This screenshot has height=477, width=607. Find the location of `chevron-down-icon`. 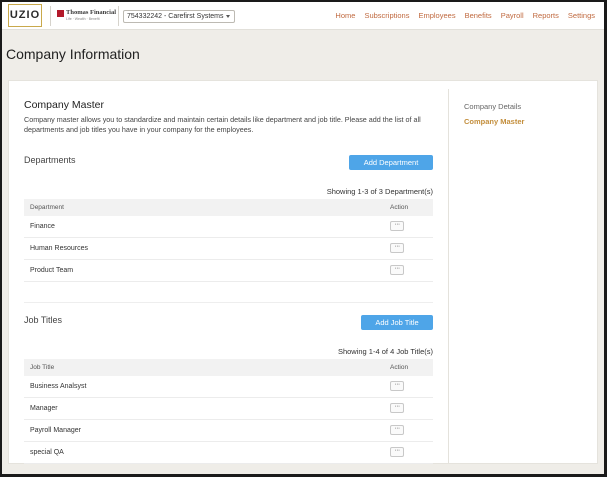

chevron-down-icon is located at coordinates (228, 16).